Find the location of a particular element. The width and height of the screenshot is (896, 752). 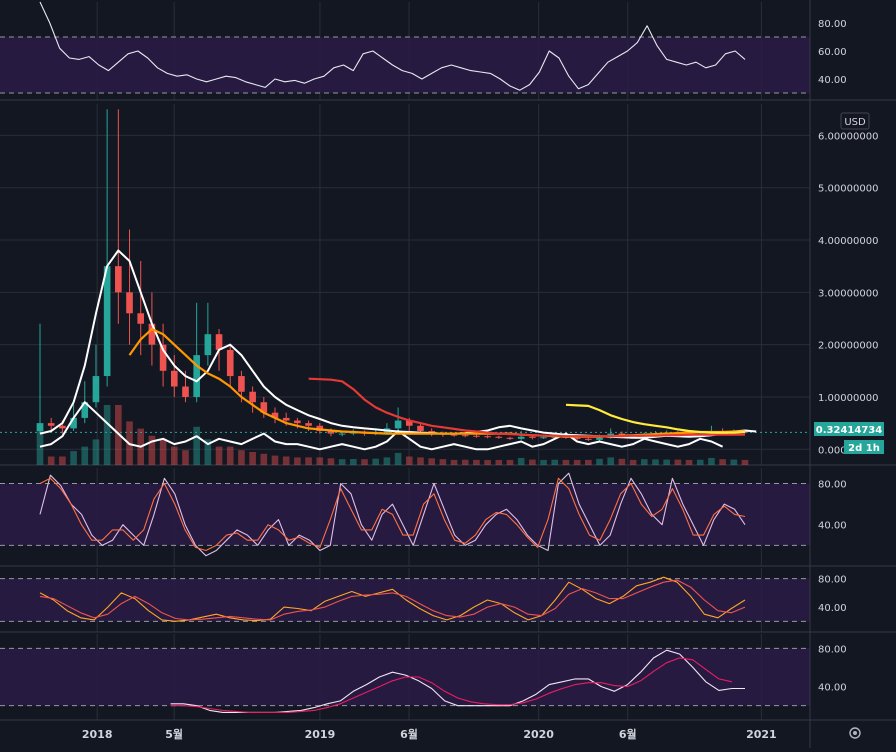

y-tick-label: 1.00000000 is located at coordinates (848, 398).